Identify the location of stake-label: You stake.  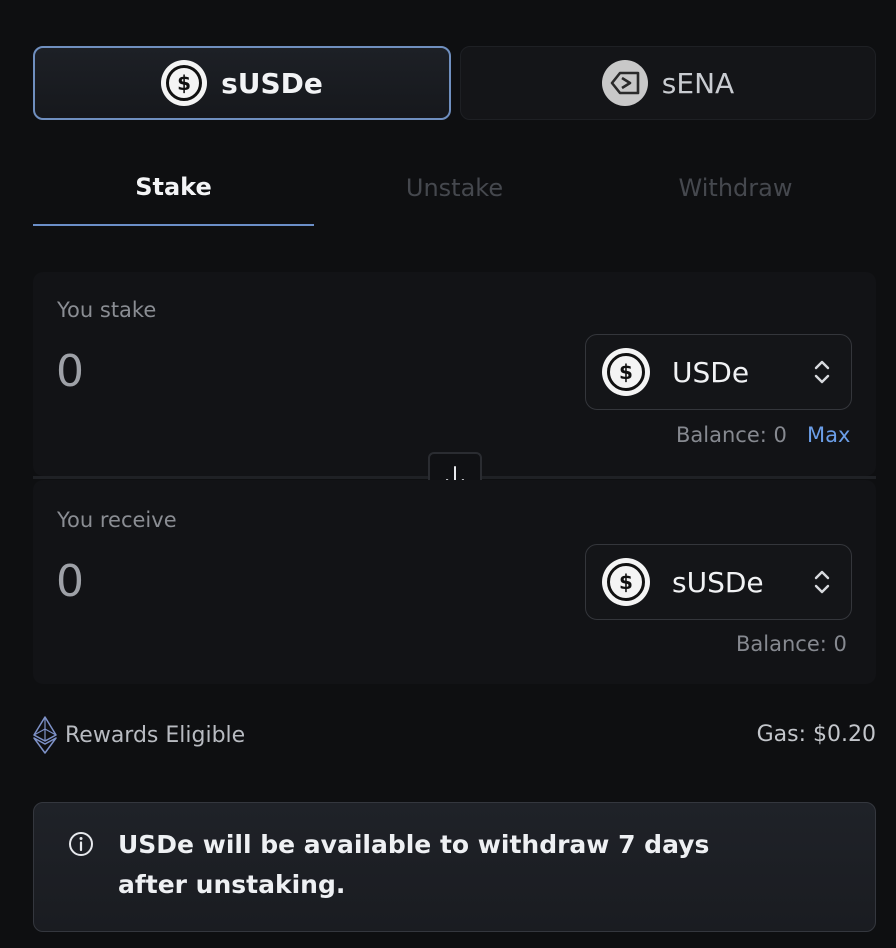
(107, 310).